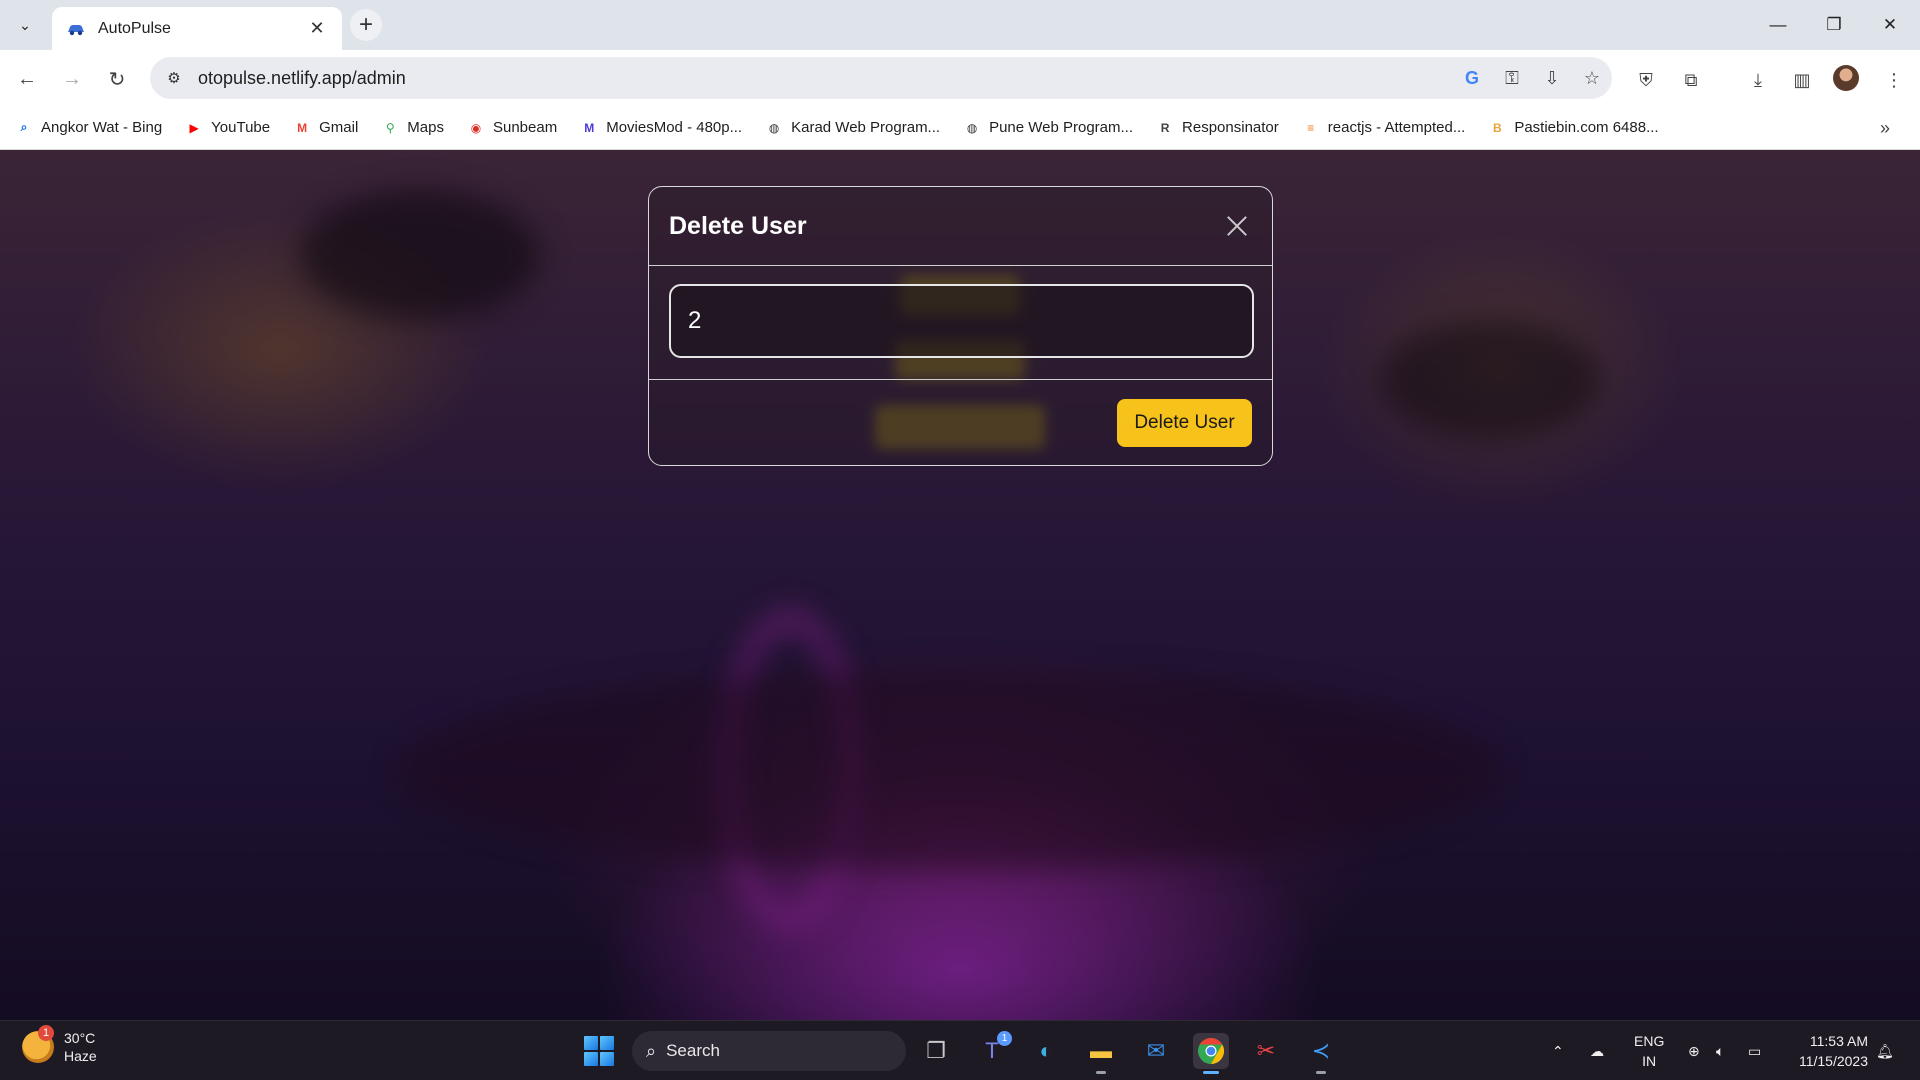 The image size is (1920, 1080). What do you see at coordinates (59, 1045) in the screenshot?
I see `weather-widget: 1 30°C Haze` at bounding box center [59, 1045].